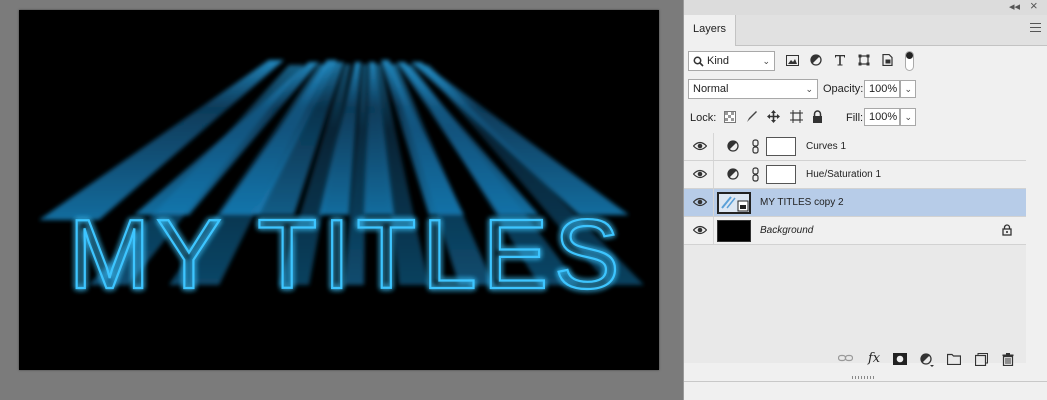 The height and width of the screenshot is (400, 1047). Describe the element at coordinates (865, 30) in the screenshot. I see `panel-tab-row: Layers` at that location.